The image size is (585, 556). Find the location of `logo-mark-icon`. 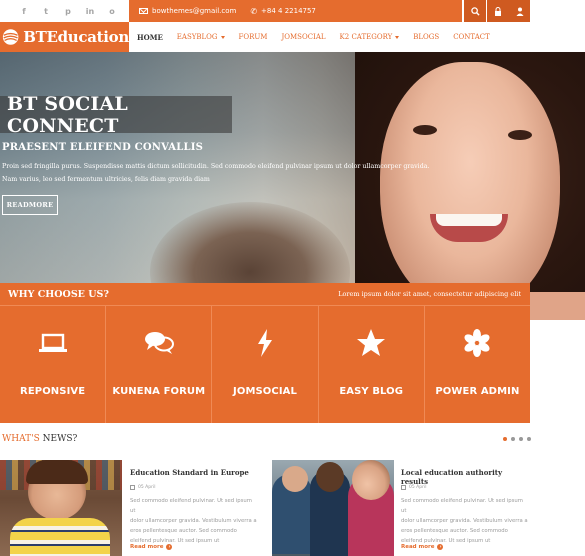

logo-mark-icon is located at coordinates (10, 37).